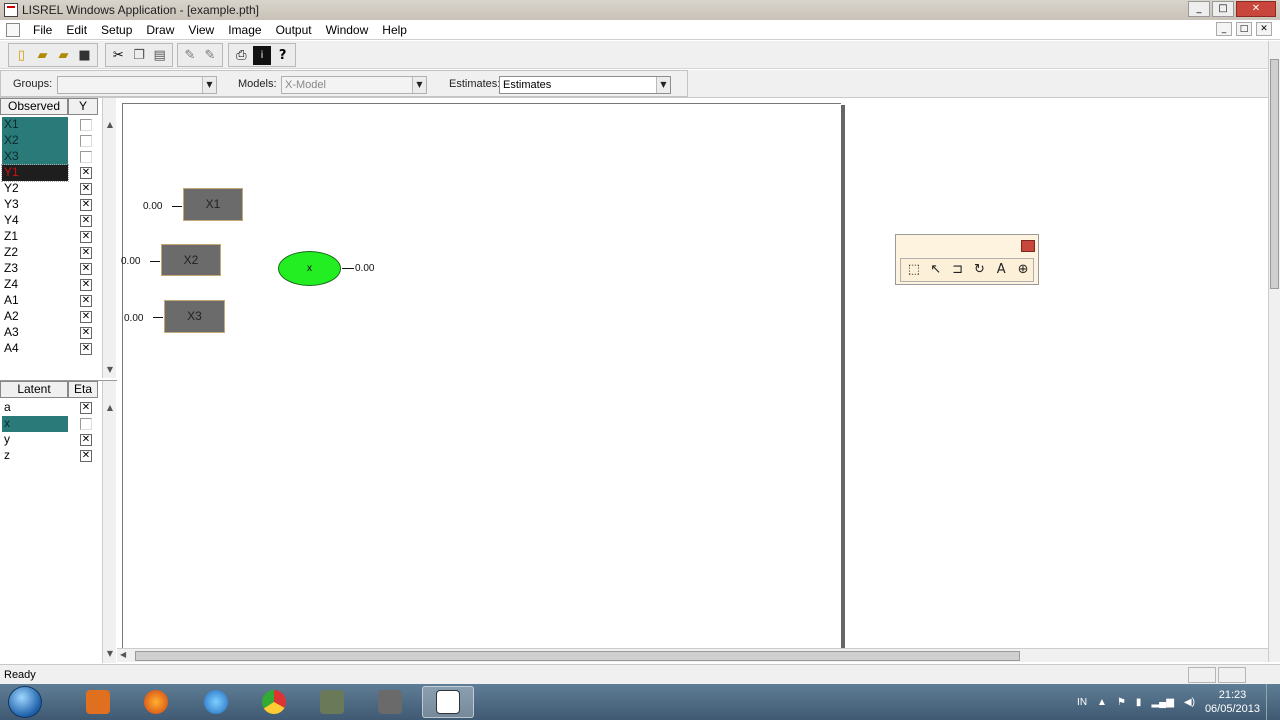  I want to click on taskbar-lisrel, so click(448, 702).